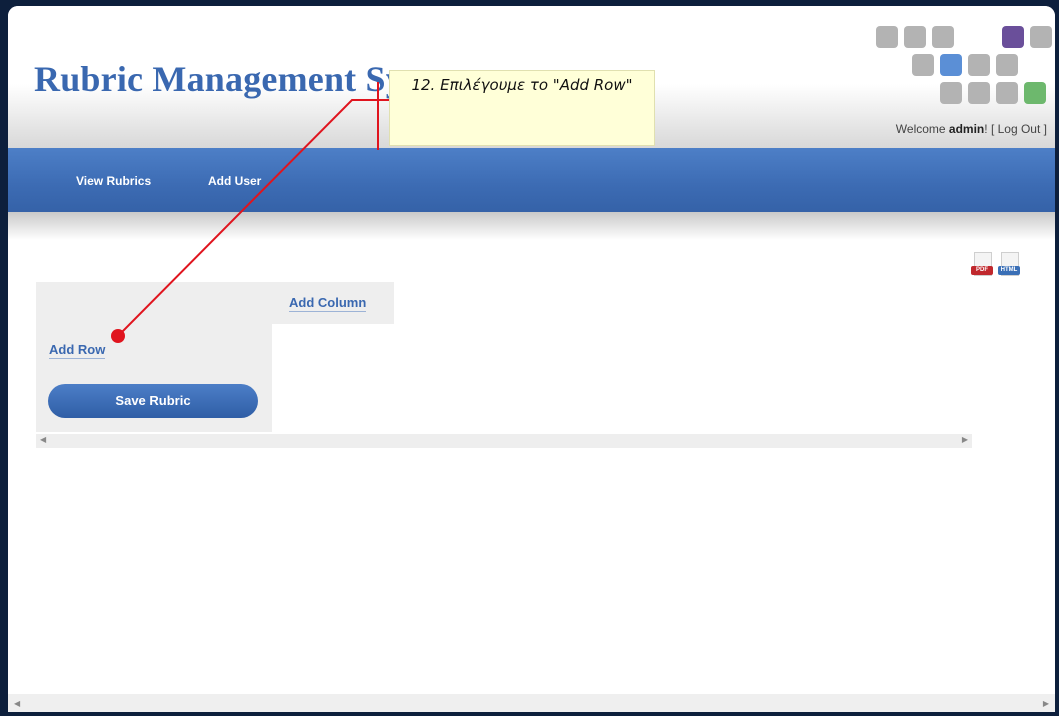 The height and width of the screenshot is (716, 1059). I want to click on username: admin, so click(966, 129).